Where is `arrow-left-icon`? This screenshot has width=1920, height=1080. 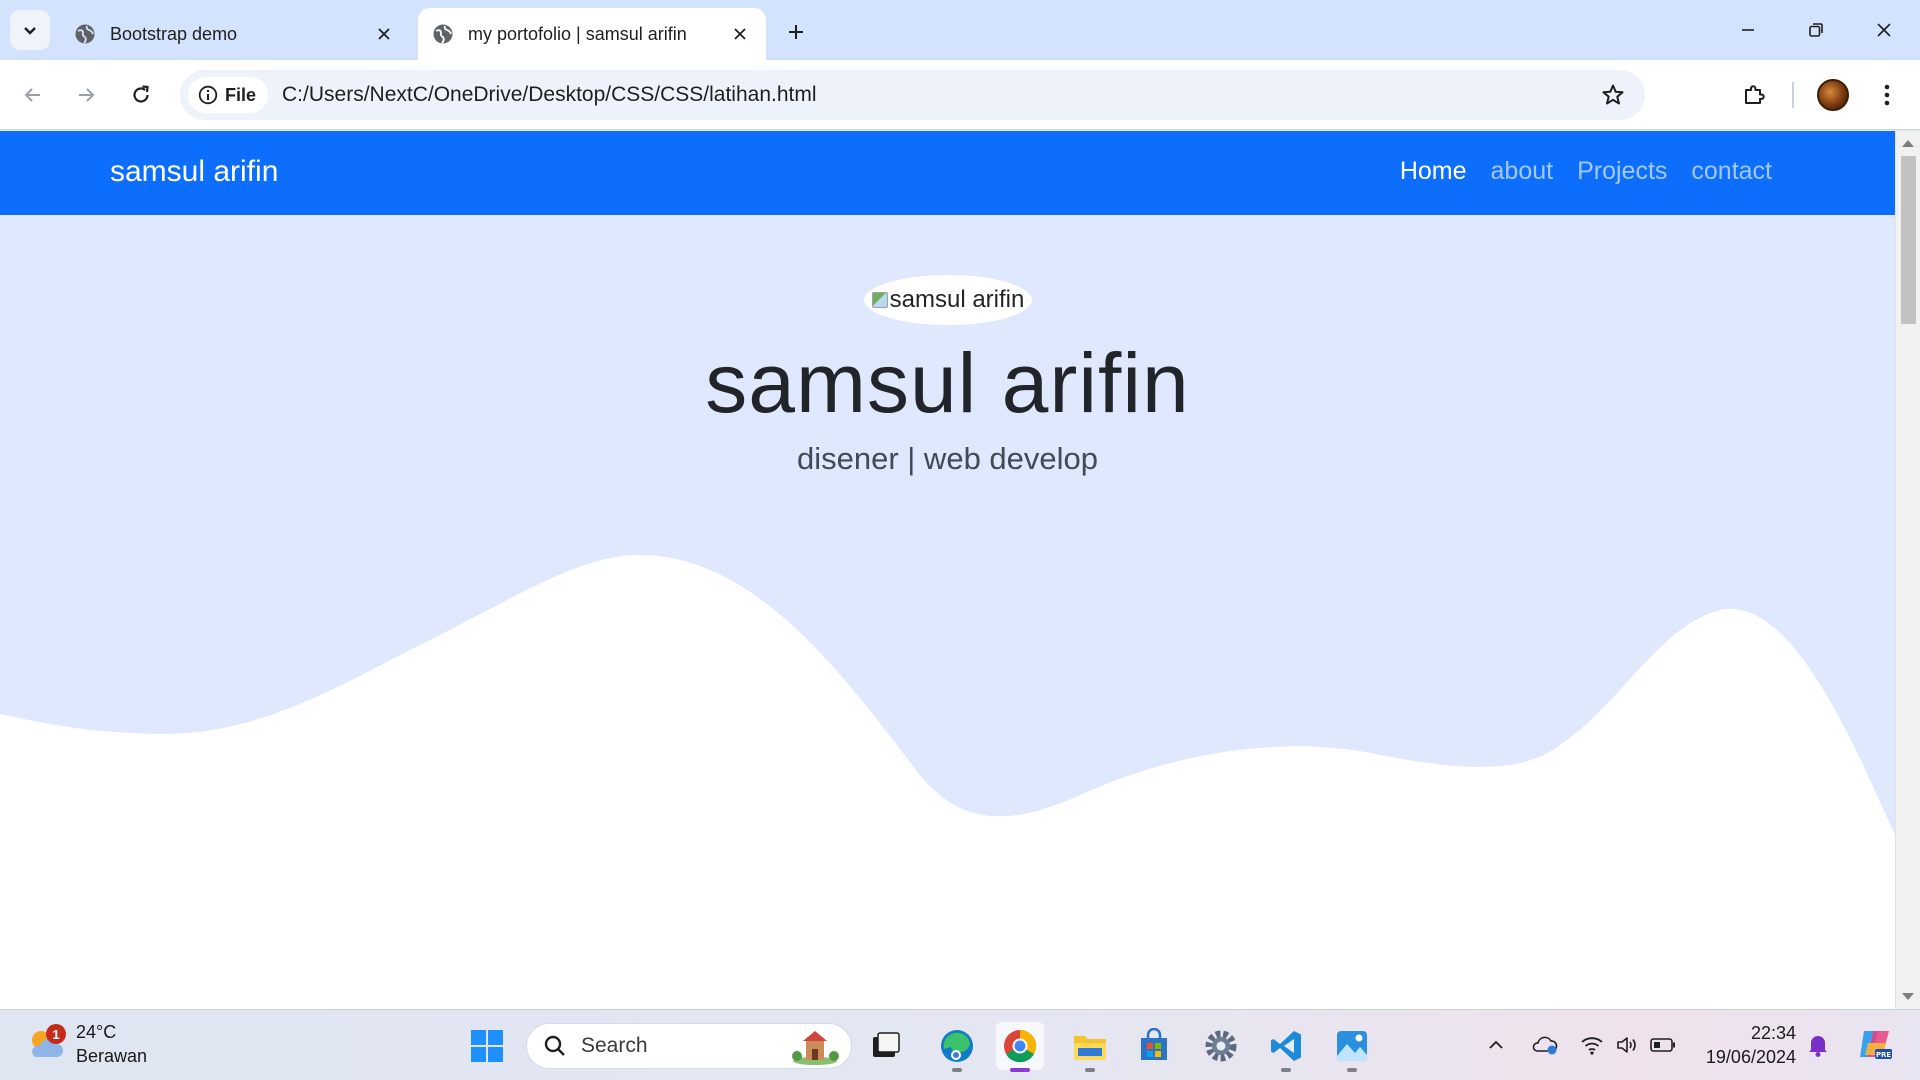
arrow-left-icon is located at coordinates (32, 95).